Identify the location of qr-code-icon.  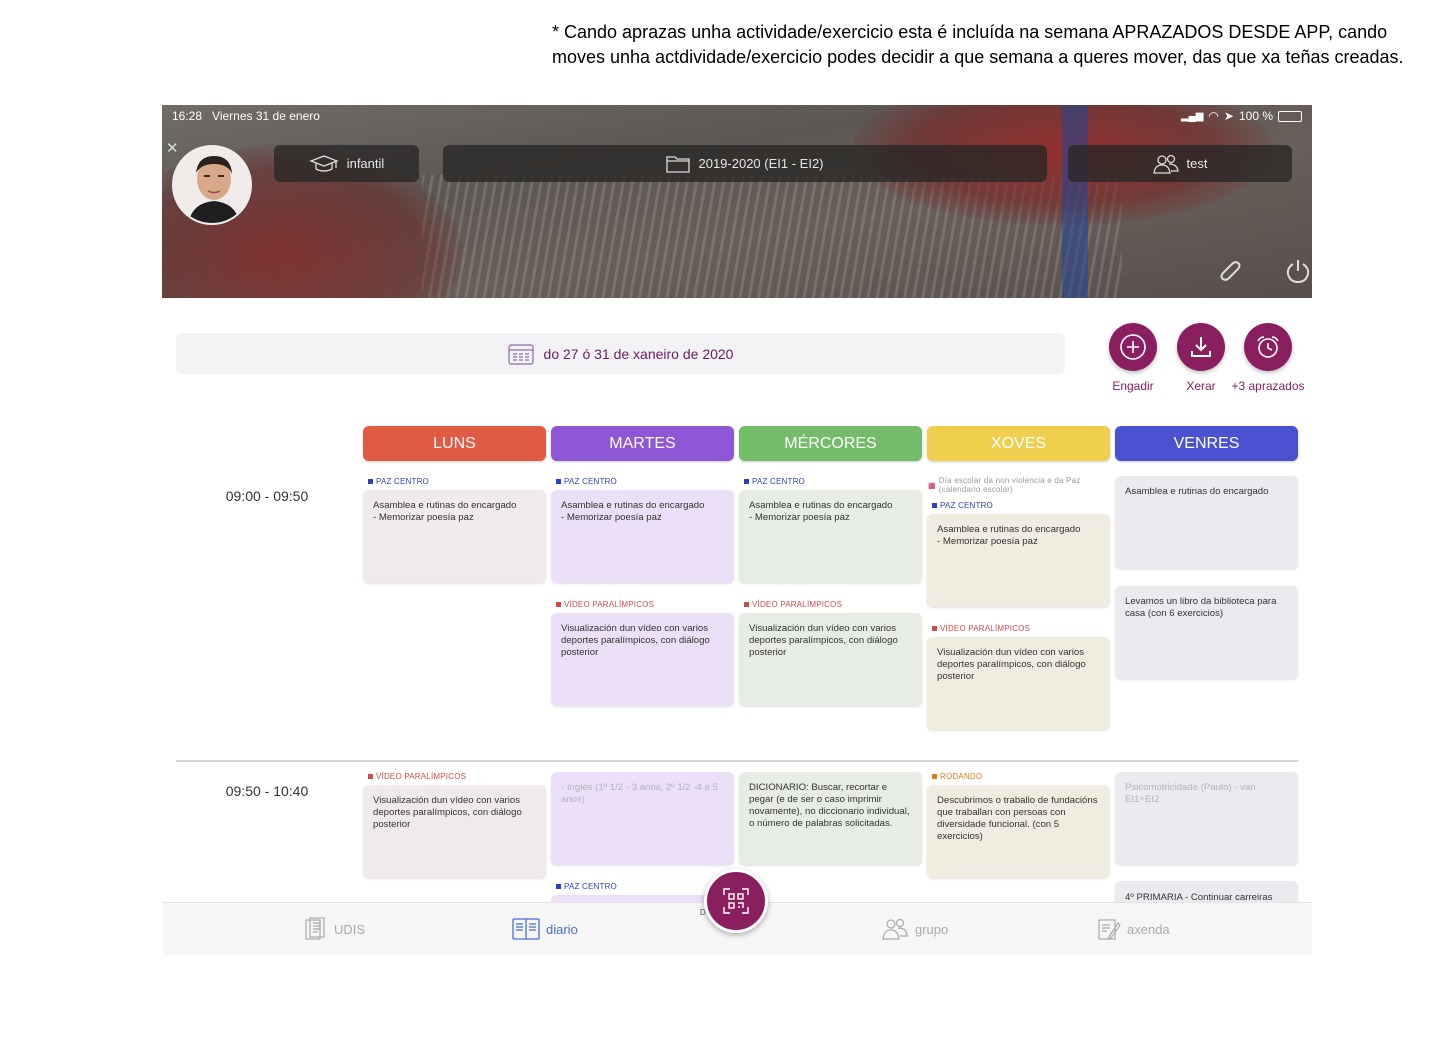
(736, 901).